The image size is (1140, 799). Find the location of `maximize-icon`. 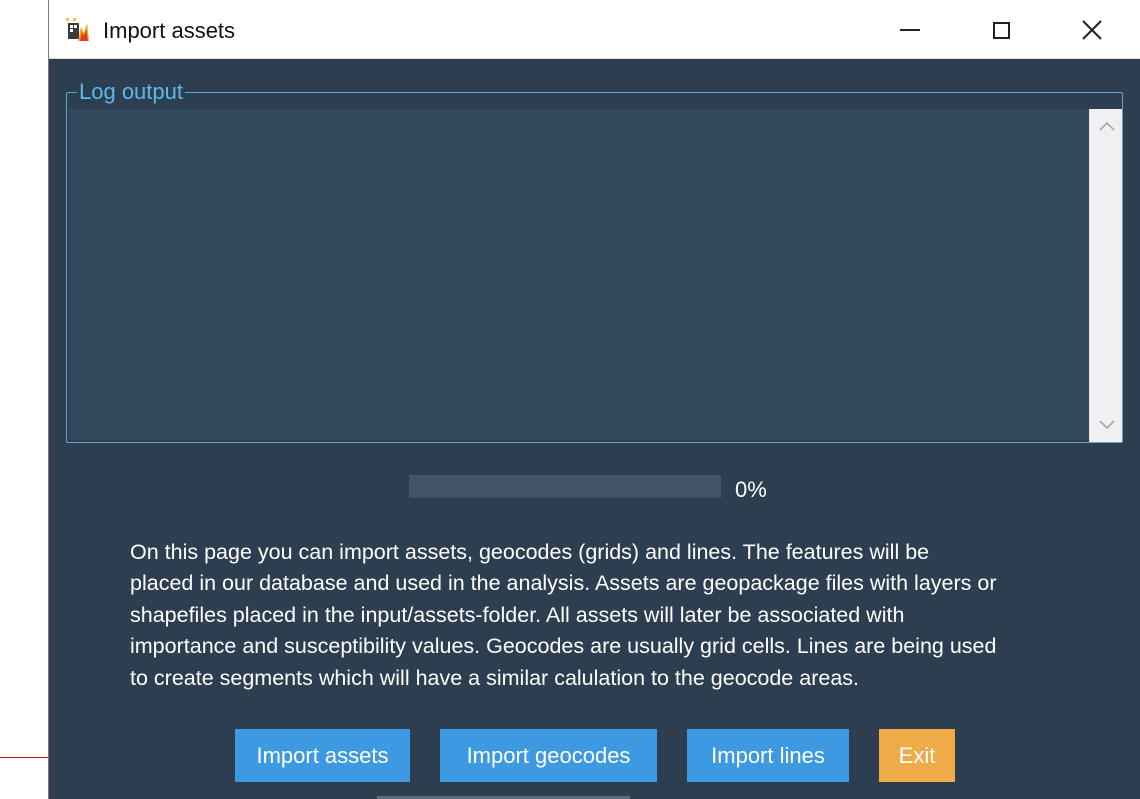

maximize-icon is located at coordinates (1001, 30).